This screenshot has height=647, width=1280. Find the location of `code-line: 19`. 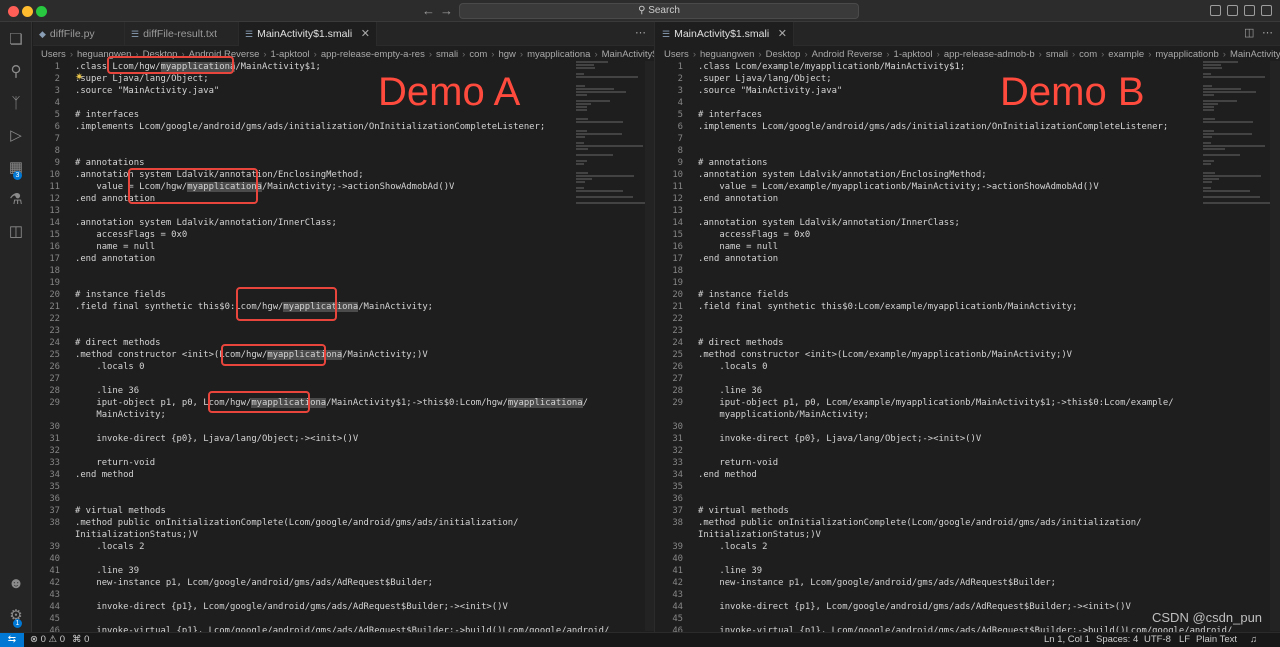

code-line: 19 is located at coordinates (926, 283).